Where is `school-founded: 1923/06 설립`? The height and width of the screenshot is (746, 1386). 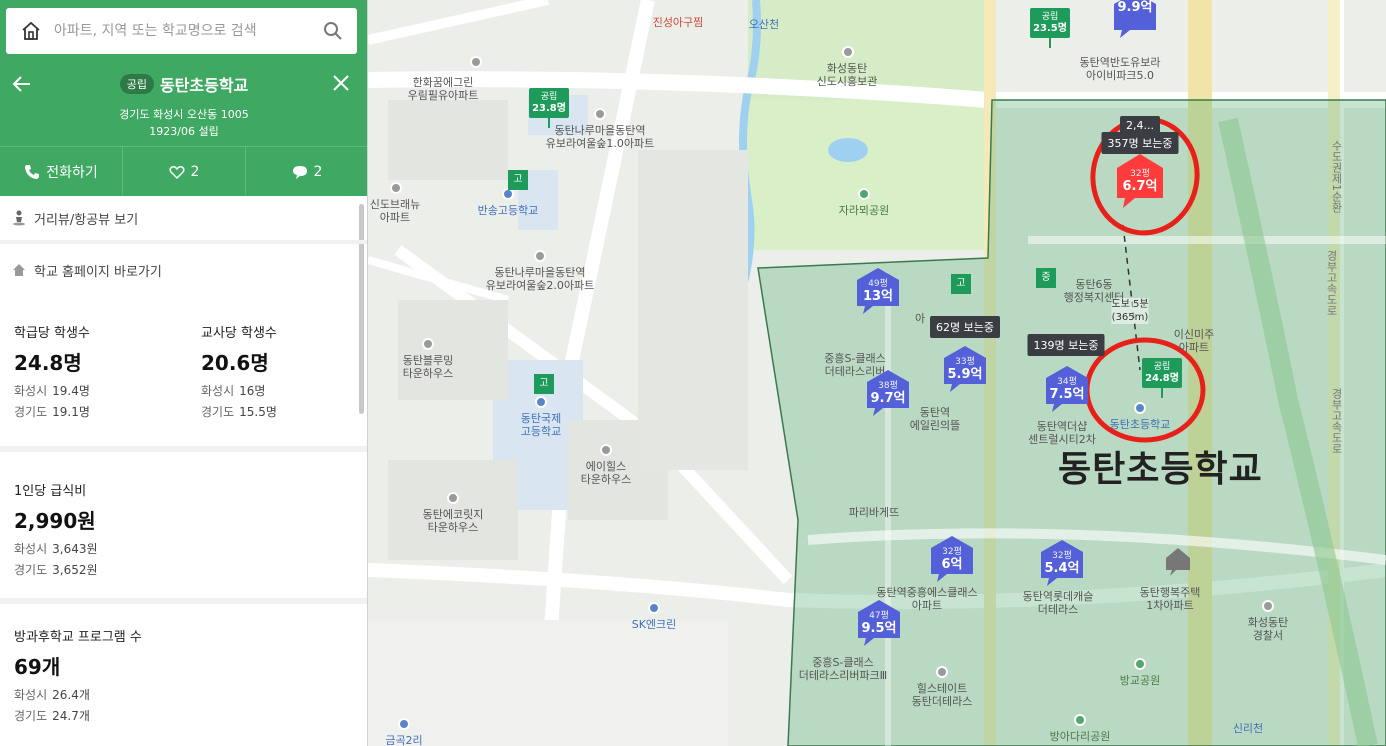 school-founded: 1923/06 설립 is located at coordinates (184, 131).